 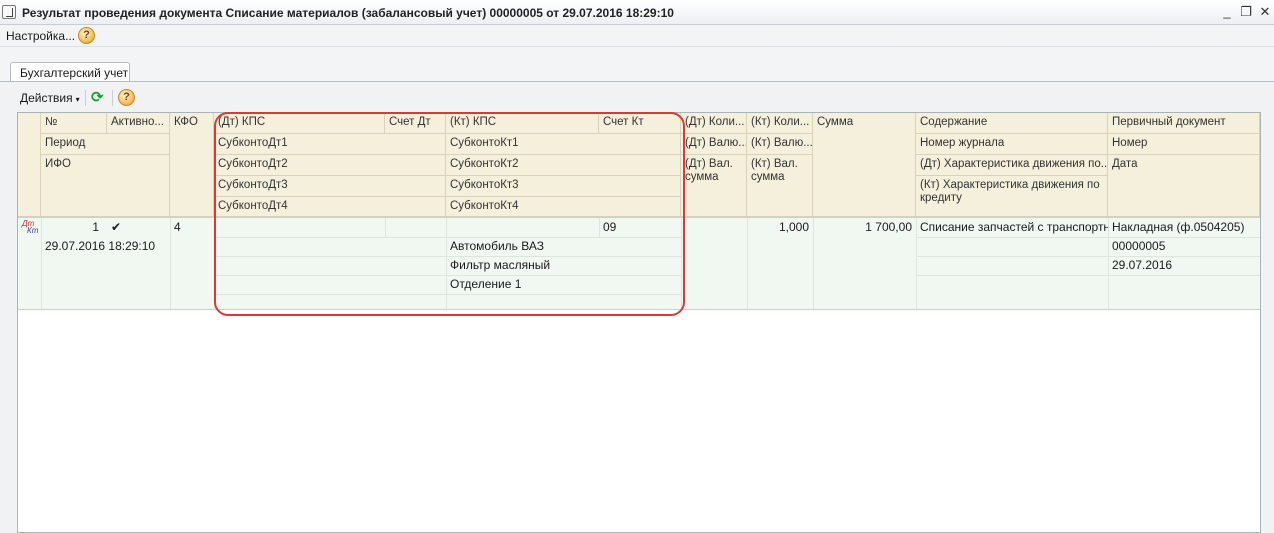 I want to click on tab-accounting: Бухгалтерский учет, so click(x=70, y=72).